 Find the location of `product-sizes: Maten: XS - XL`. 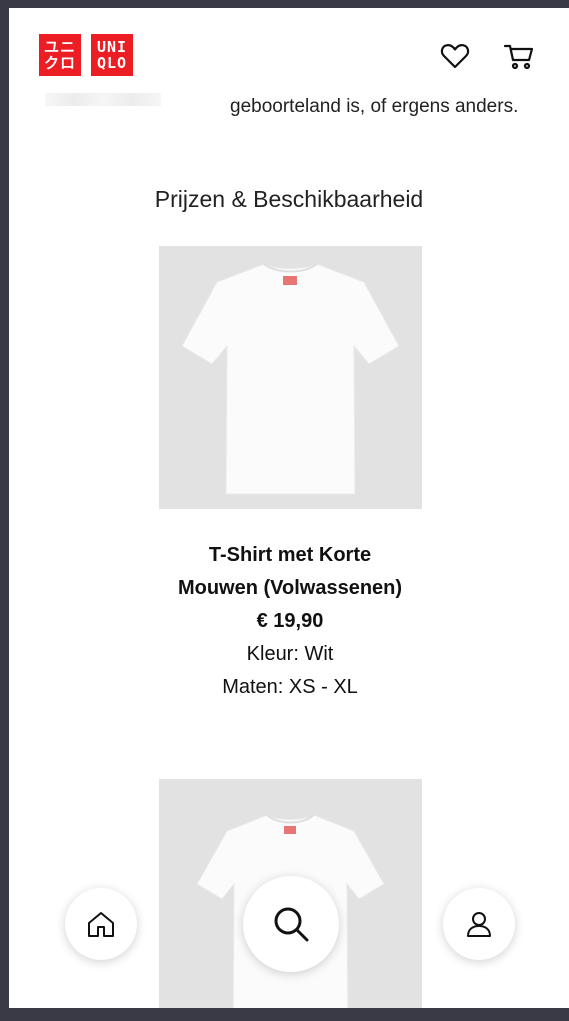

product-sizes: Maten: XS - XL is located at coordinates (290, 687).